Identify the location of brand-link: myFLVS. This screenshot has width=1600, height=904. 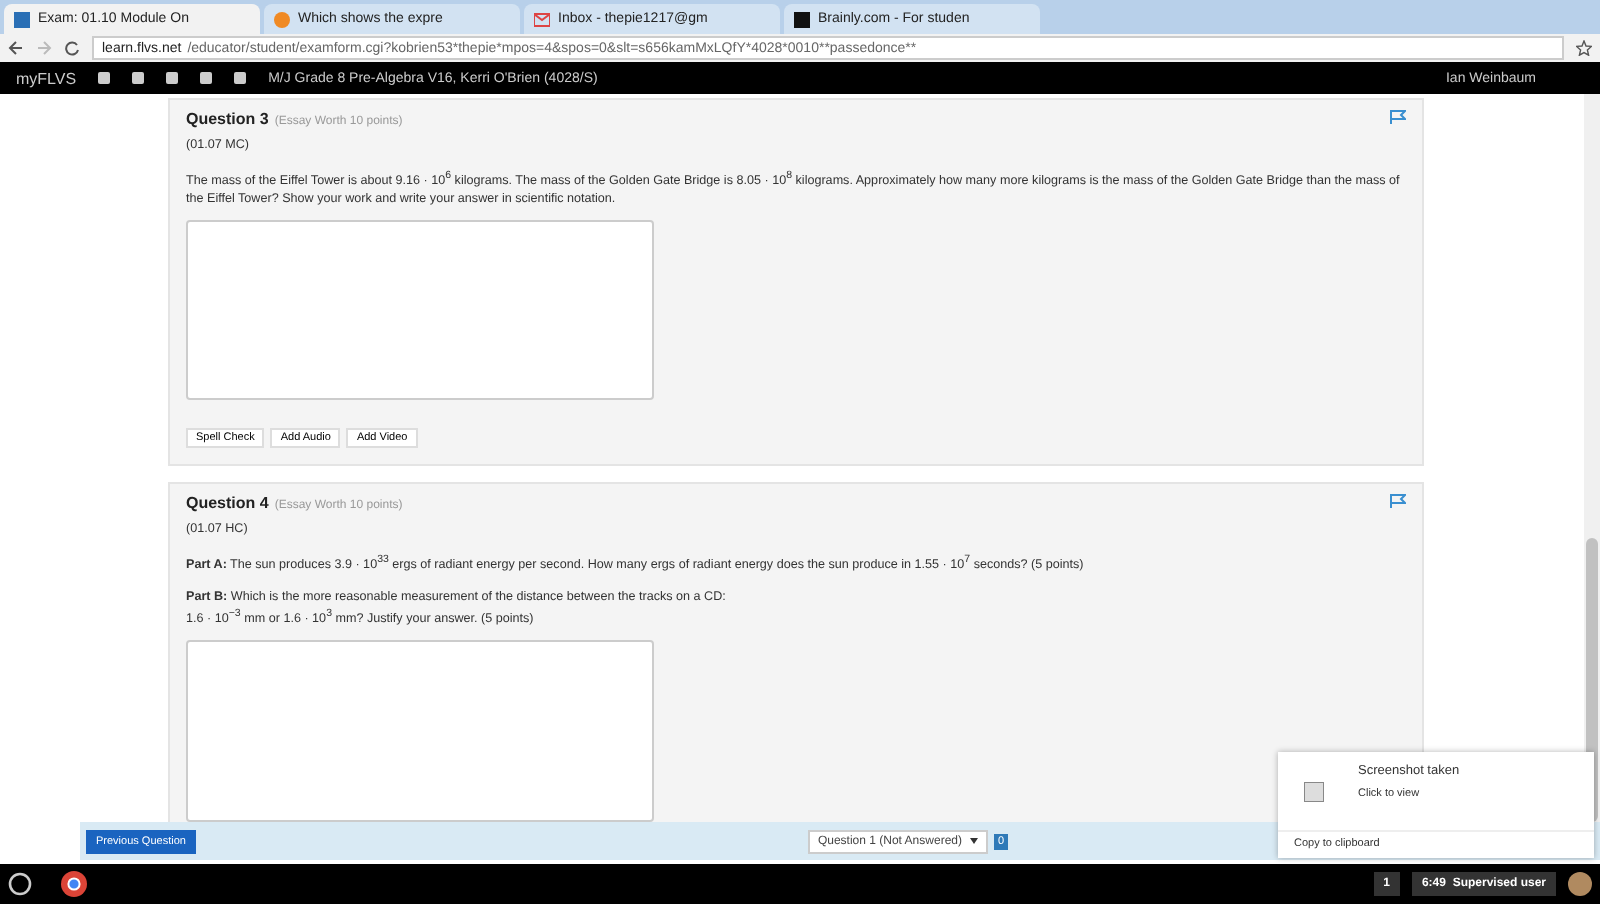
(46, 78).